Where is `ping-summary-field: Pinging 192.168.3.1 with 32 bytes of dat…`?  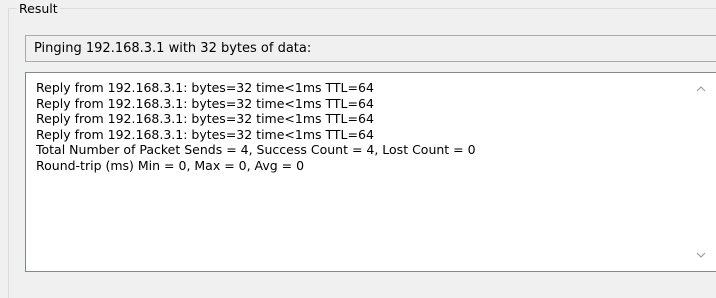
ping-summary-field: Pinging 192.168.3.1 with 32 bytes of dat… is located at coordinates (370, 48).